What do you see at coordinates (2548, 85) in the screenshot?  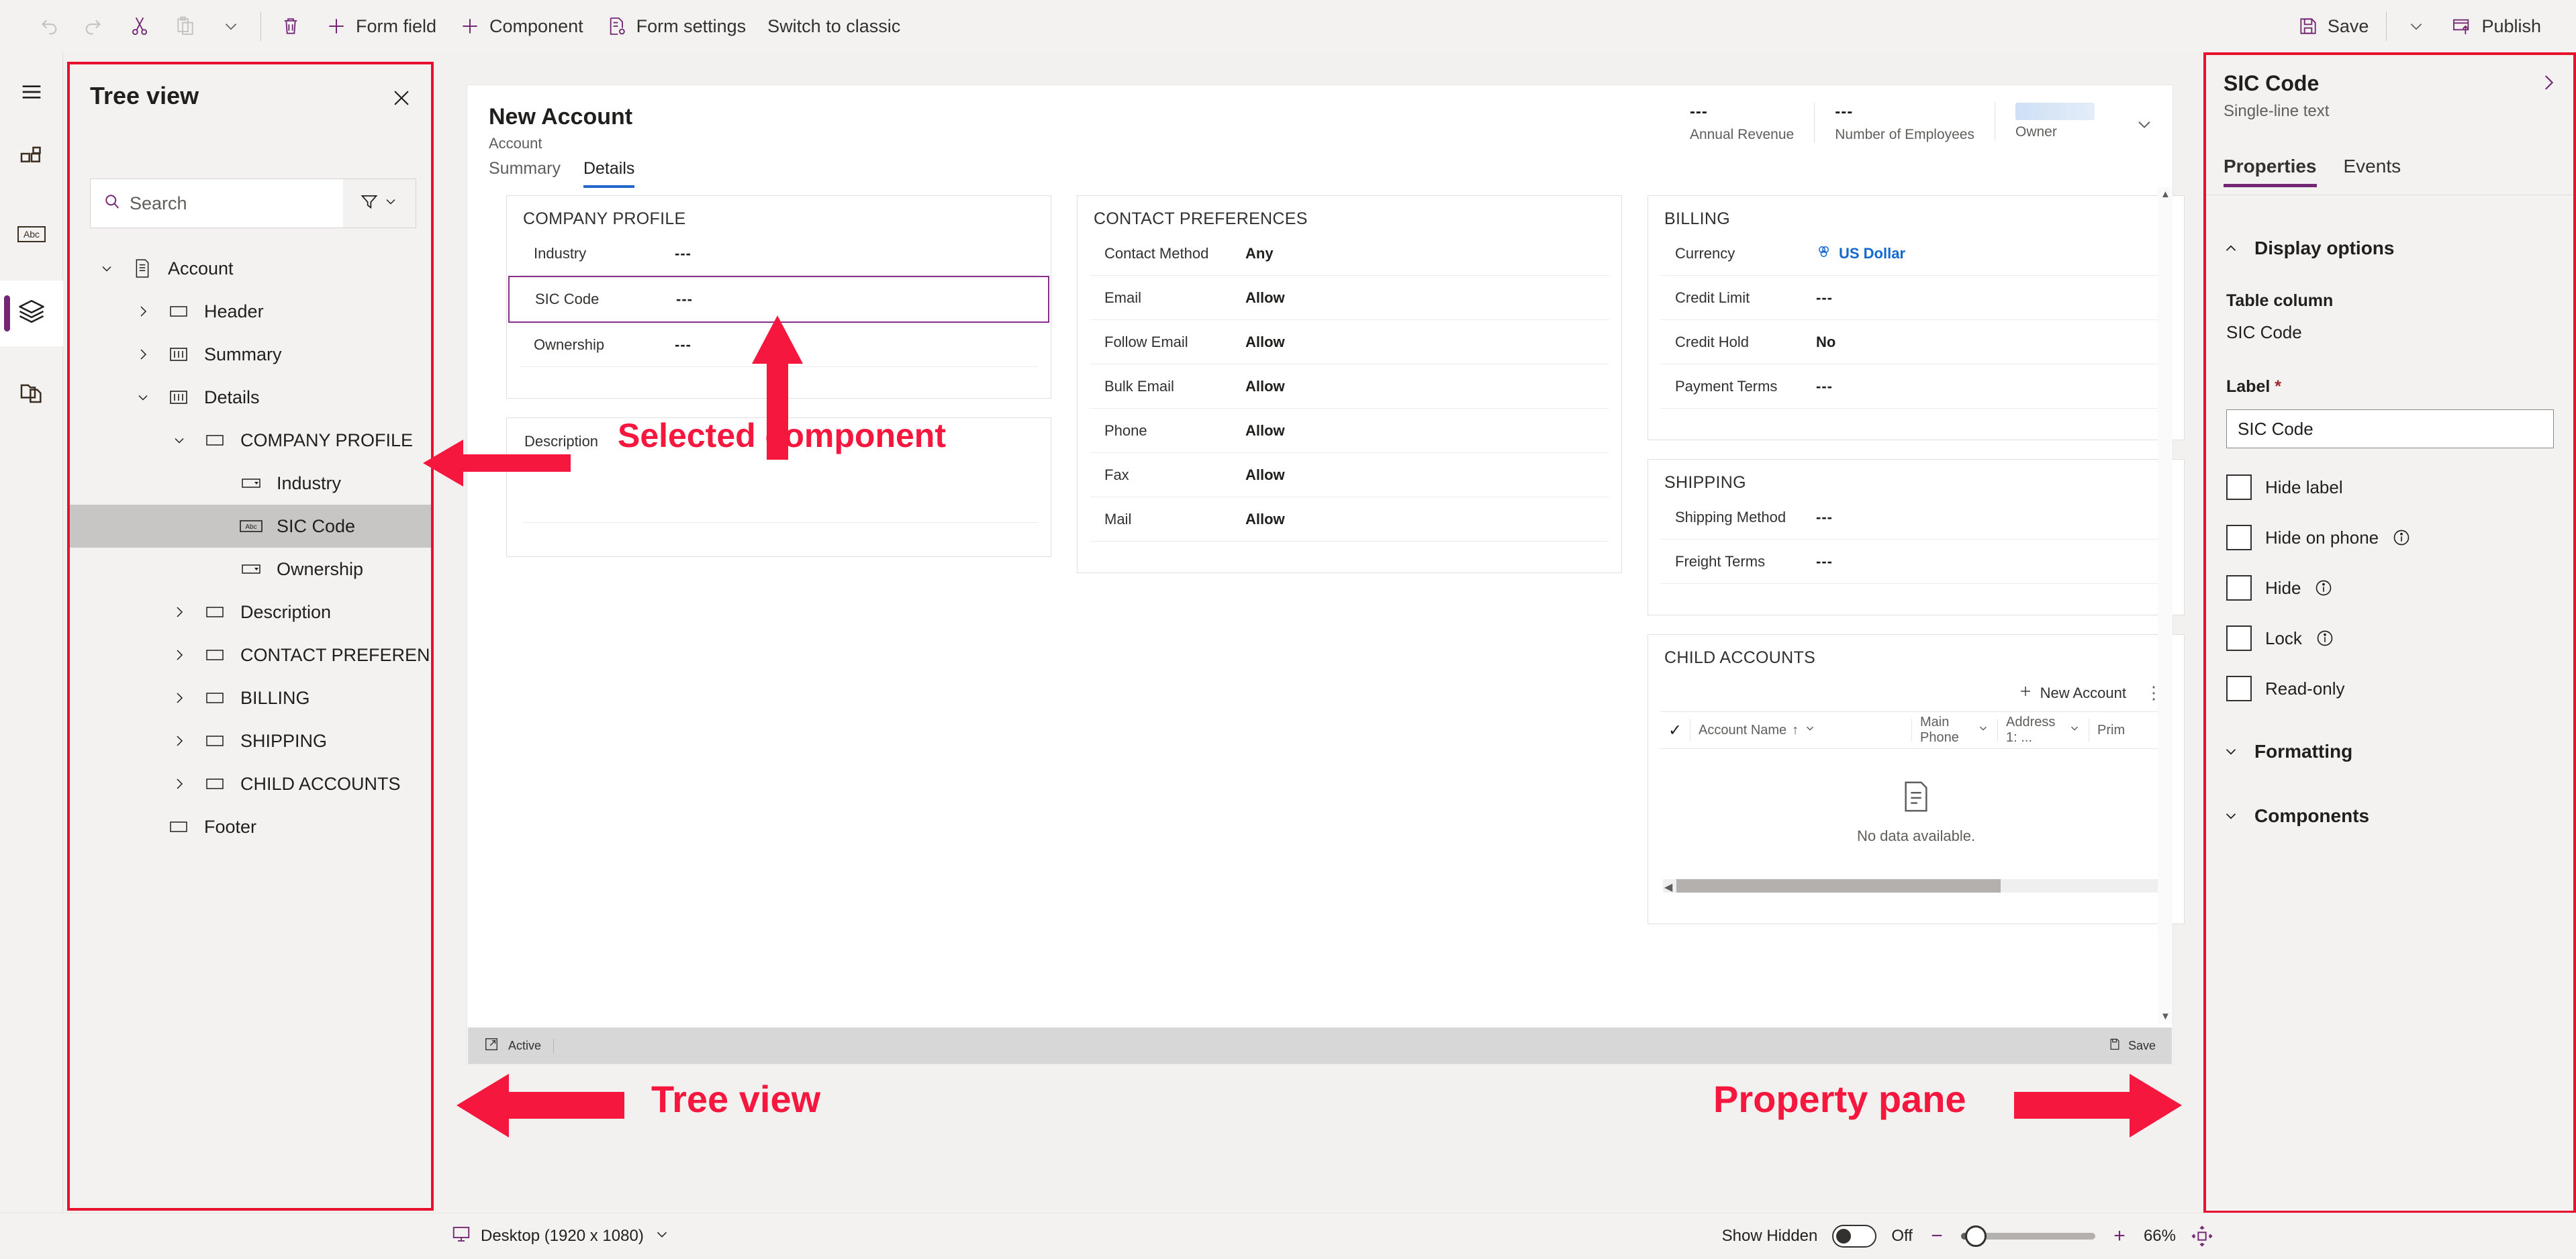 I see `expand-chevron-right-icon` at bounding box center [2548, 85].